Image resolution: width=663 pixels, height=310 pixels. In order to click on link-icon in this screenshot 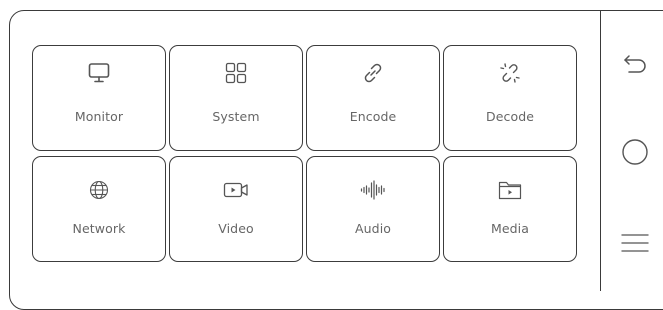, I will do `click(373, 73)`.